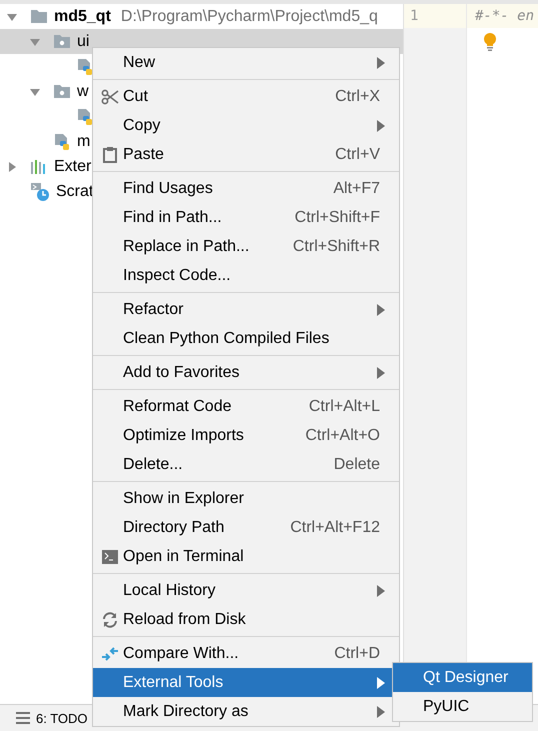 This screenshot has height=731, width=538. Describe the element at coordinates (357, 653) in the screenshot. I see `shortcut-label: Ctrl+D` at that location.